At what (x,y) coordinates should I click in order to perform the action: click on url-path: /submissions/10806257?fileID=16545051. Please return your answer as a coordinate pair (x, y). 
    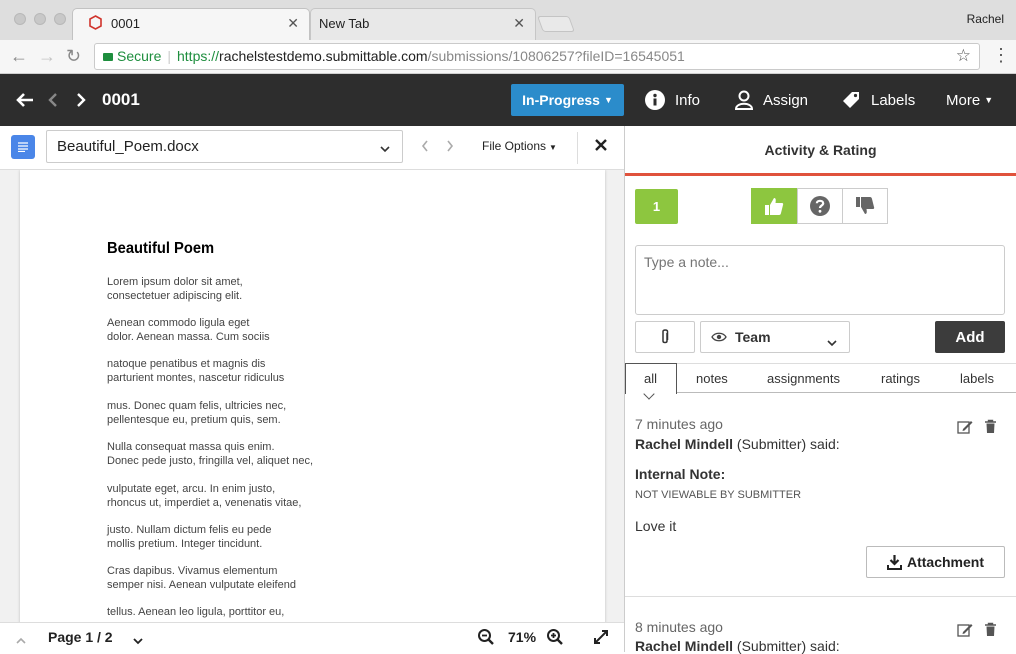
    Looking at the image, I should click on (556, 56).